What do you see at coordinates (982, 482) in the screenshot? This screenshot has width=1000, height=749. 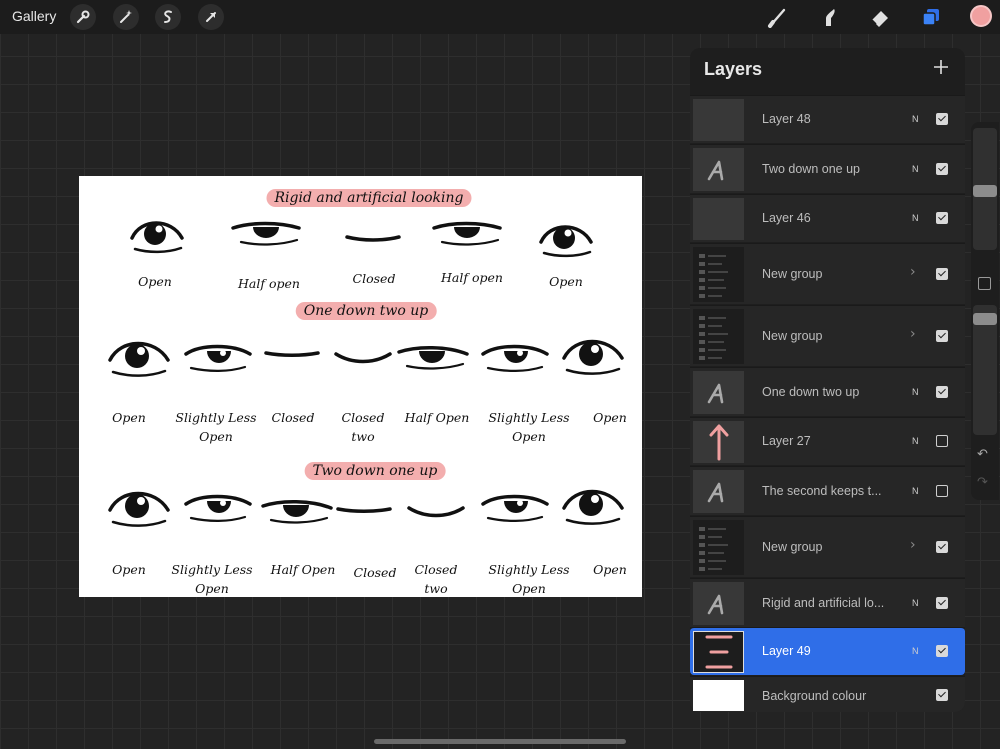 I see `redo-icon: ↷` at bounding box center [982, 482].